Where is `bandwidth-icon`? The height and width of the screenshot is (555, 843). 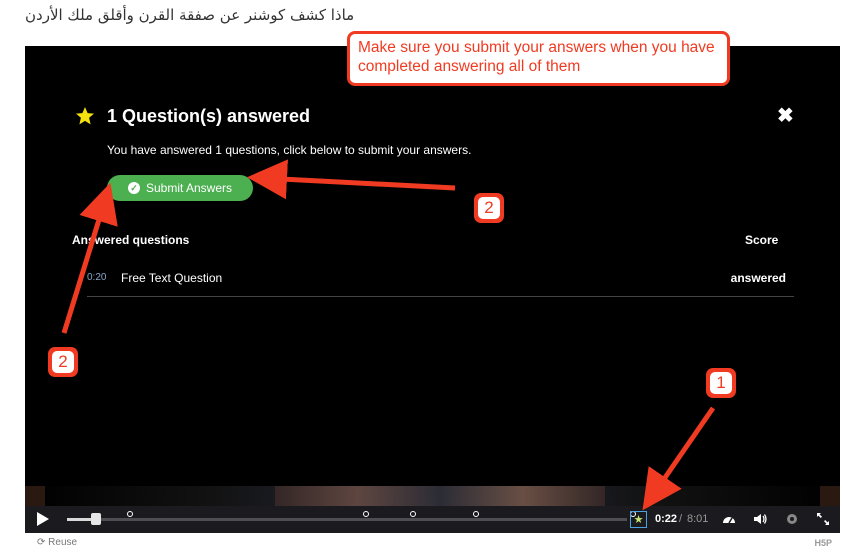 bandwidth-icon is located at coordinates (729, 519).